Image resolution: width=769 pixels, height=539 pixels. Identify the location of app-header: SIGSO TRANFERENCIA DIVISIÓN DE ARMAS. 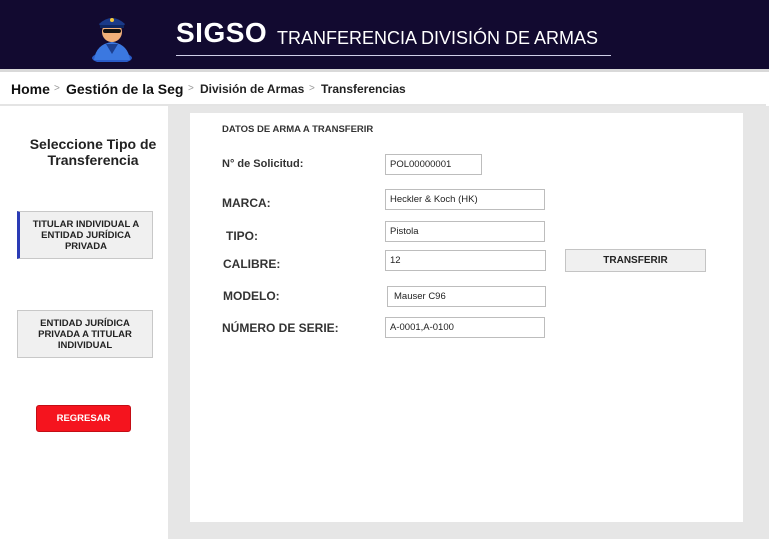
(384, 36).